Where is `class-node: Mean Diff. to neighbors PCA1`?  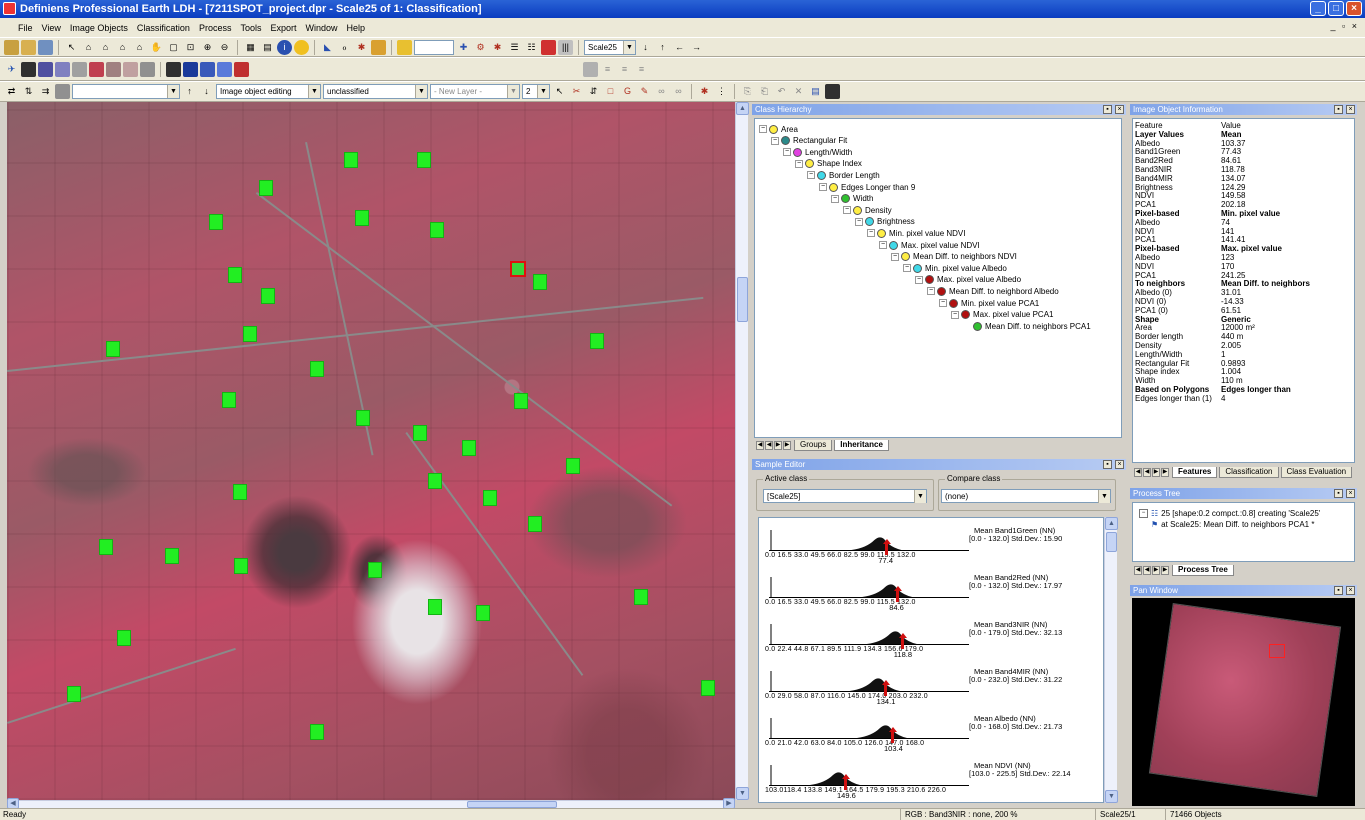
class-node: Mean Diff. to neighbors PCA1 is located at coordinates (1032, 326).